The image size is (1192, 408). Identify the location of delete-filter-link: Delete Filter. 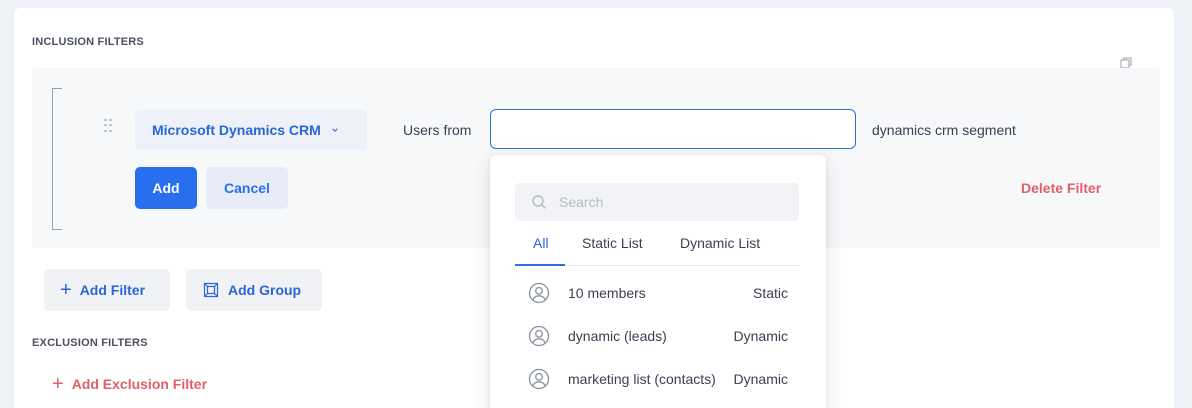
(1061, 188).